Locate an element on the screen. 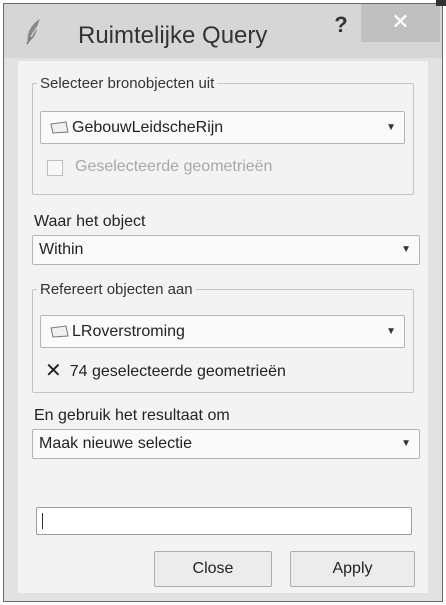  selected-geometries-checkbox is located at coordinates (55, 168).